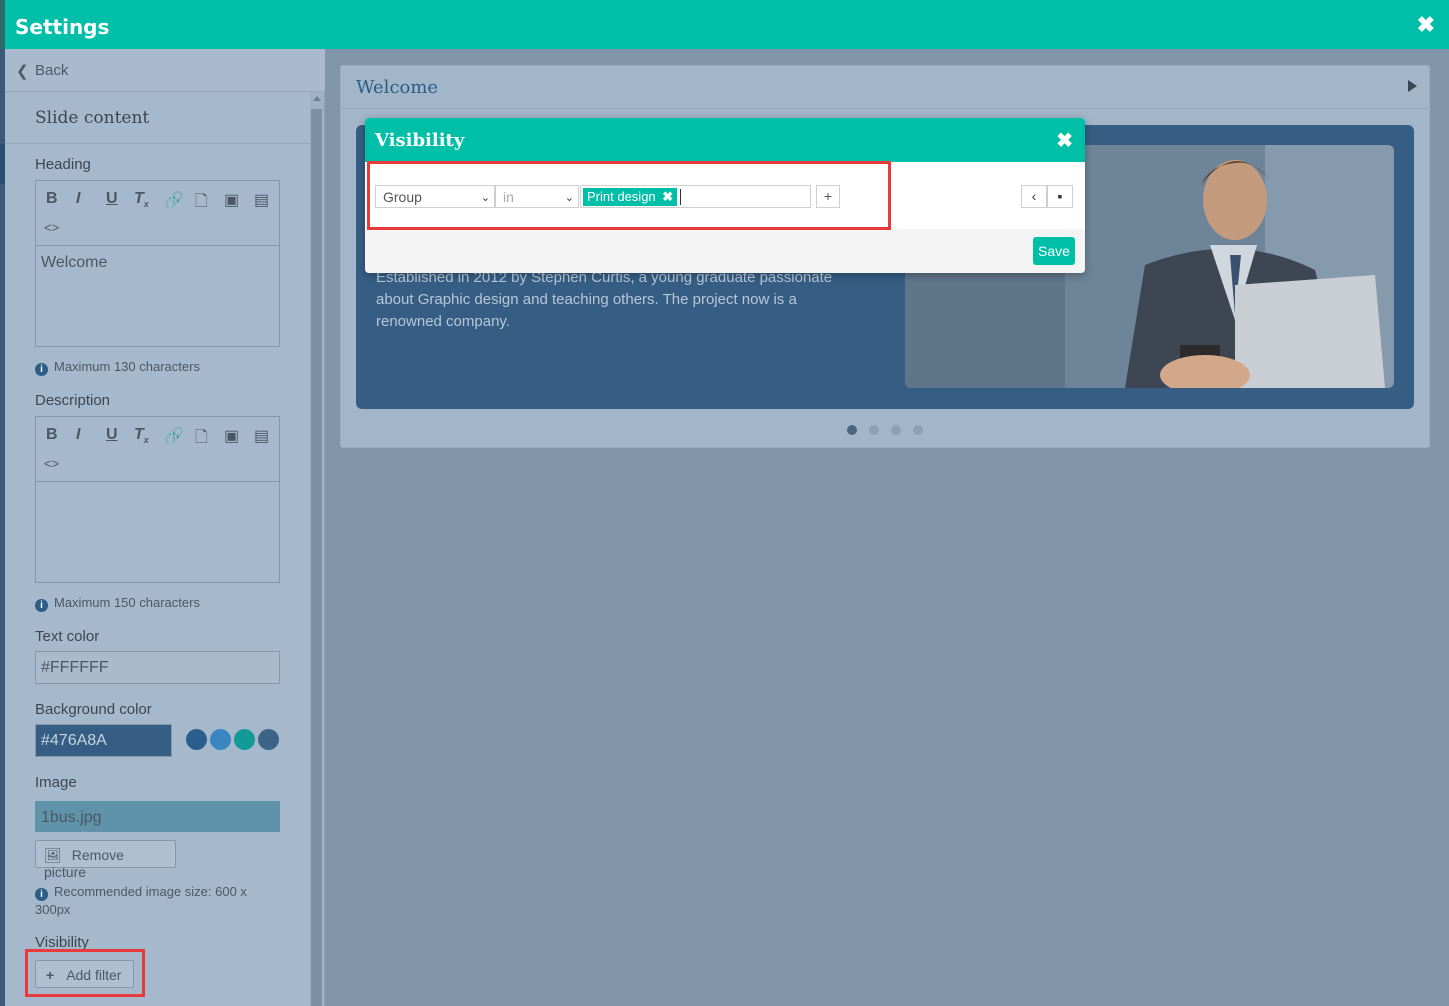 The width and height of the screenshot is (1449, 1006). I want to click on expand-arrow-icon, so click(1412, 86).